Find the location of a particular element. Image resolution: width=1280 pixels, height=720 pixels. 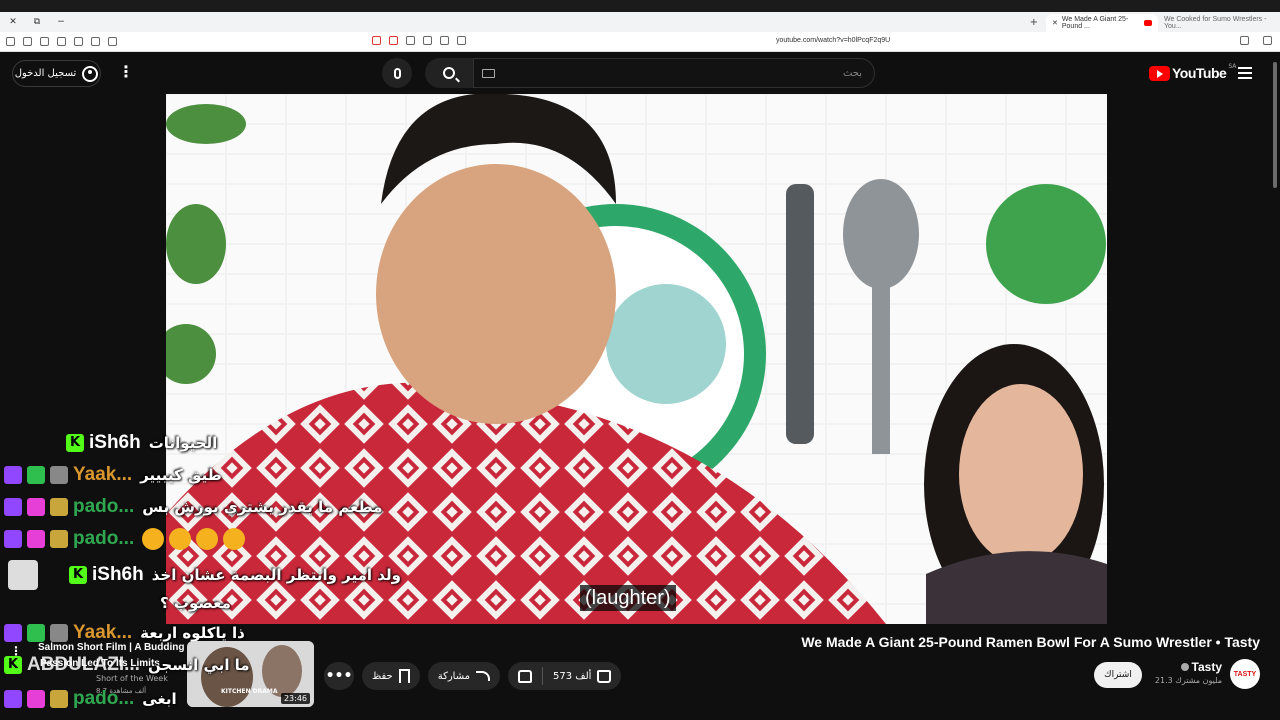

search-box is located at coordinates (674, 73).